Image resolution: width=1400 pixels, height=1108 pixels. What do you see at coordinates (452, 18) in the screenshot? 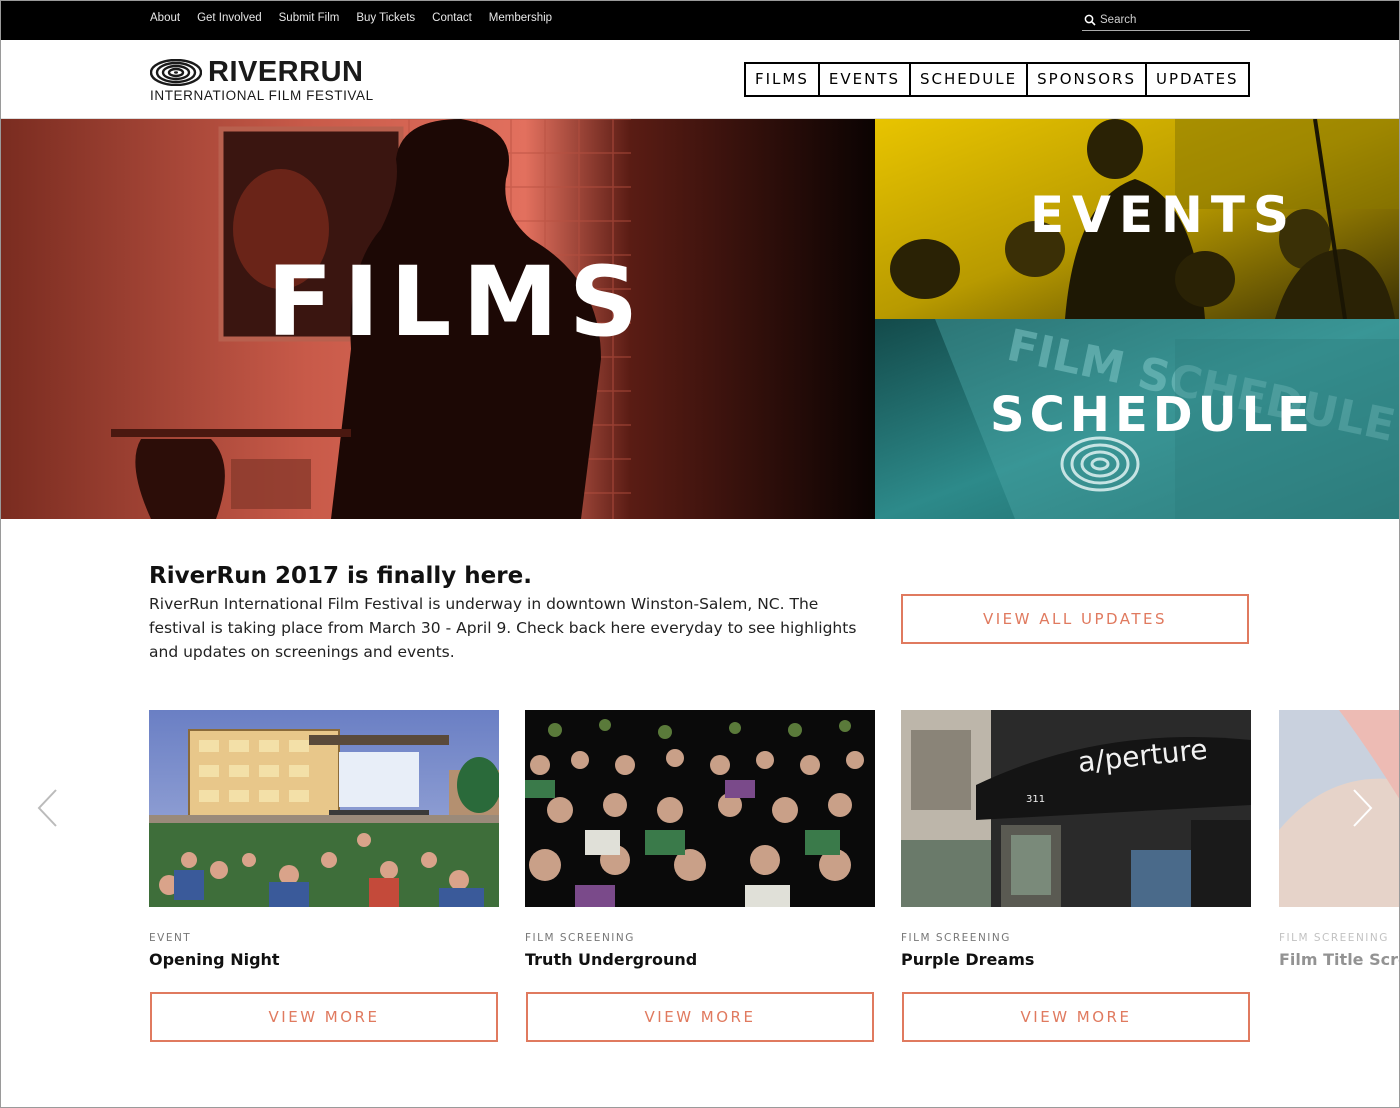
I see `utility-link-contact: Contact` at bounding box center [452, 18].